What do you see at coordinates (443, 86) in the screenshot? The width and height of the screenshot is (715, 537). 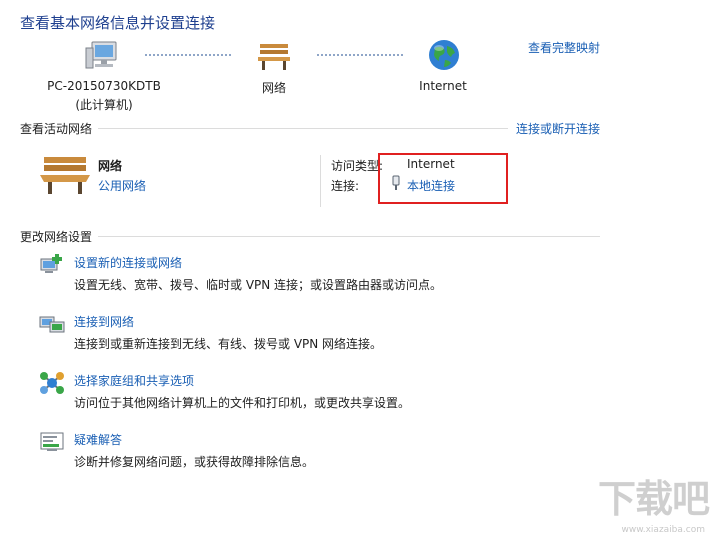 I see `internet-node-label: Internet` at bounding box center [443, 86].